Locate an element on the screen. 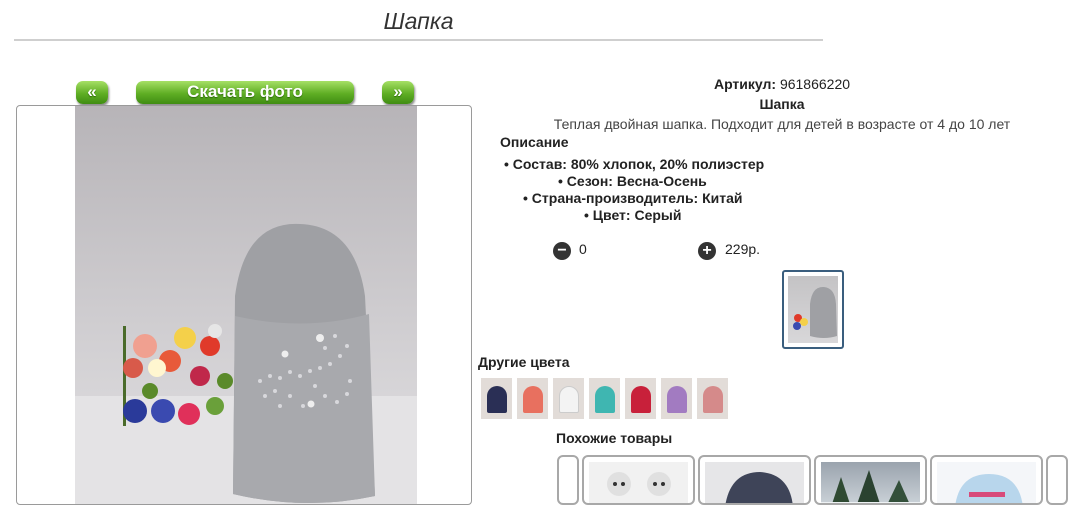 This screenshot has height=505, width=1086. color-swatch-lilac is located at coordinates (676, 398).